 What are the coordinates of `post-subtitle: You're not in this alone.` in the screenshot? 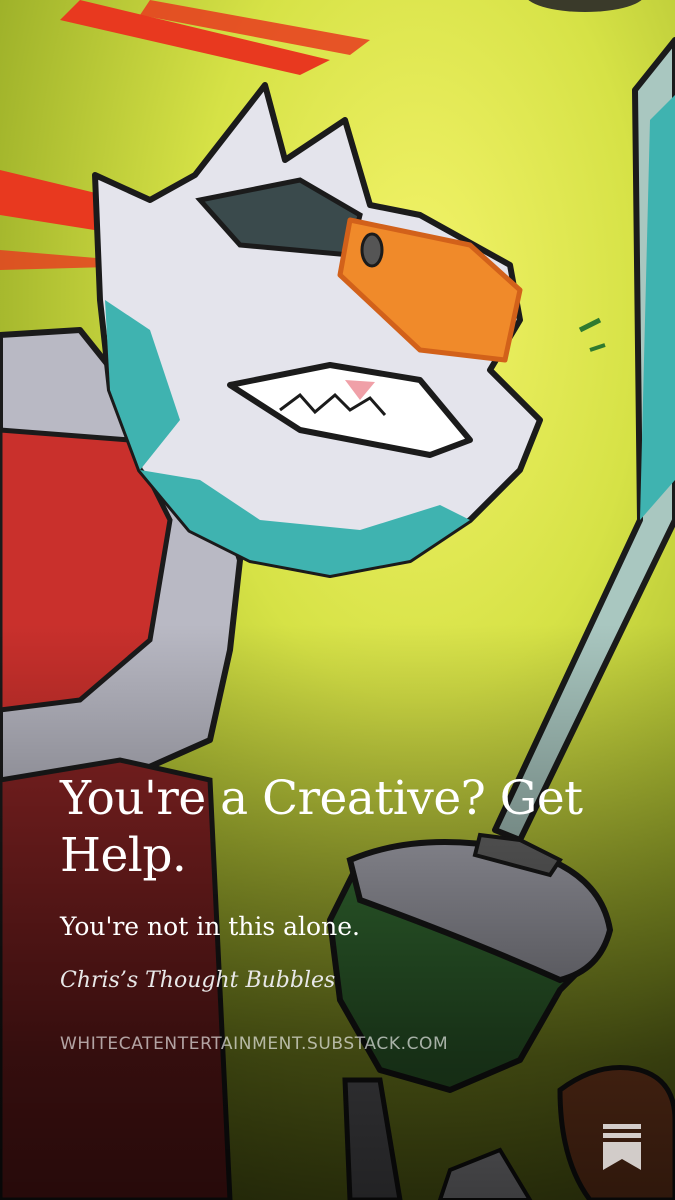 It's located at (210, 926).